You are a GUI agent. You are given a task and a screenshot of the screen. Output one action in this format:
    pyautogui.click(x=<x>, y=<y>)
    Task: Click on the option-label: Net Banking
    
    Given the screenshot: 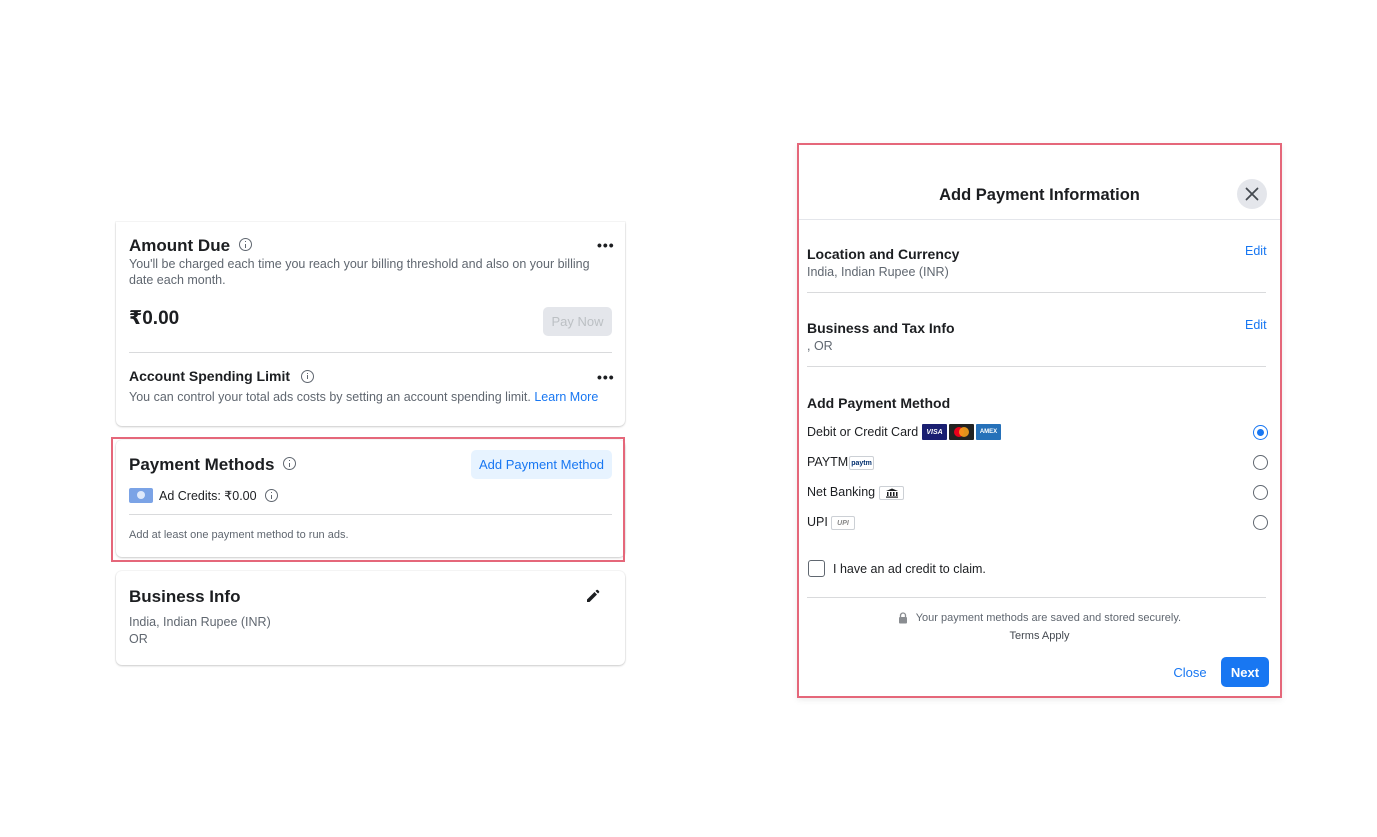 What is the action you would take?
    pyautogui.click(x=841, y=492)
    